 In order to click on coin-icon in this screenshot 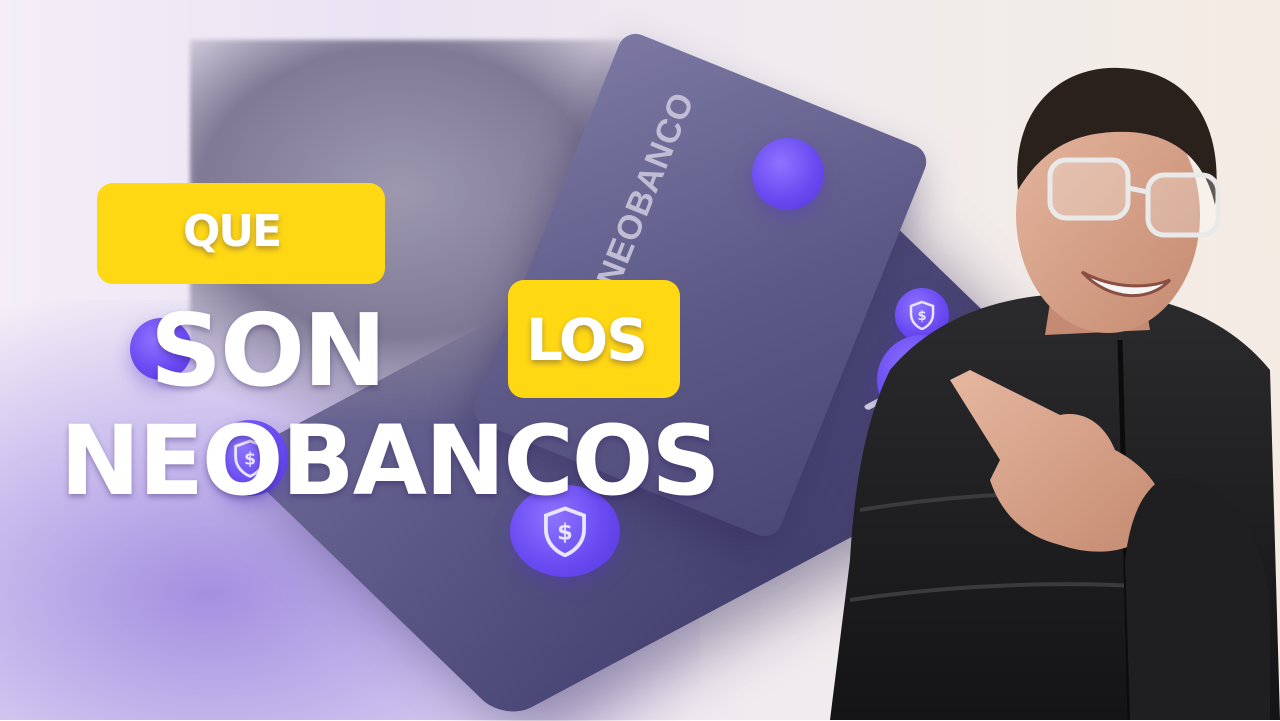, I will do `click(788, 174)`.